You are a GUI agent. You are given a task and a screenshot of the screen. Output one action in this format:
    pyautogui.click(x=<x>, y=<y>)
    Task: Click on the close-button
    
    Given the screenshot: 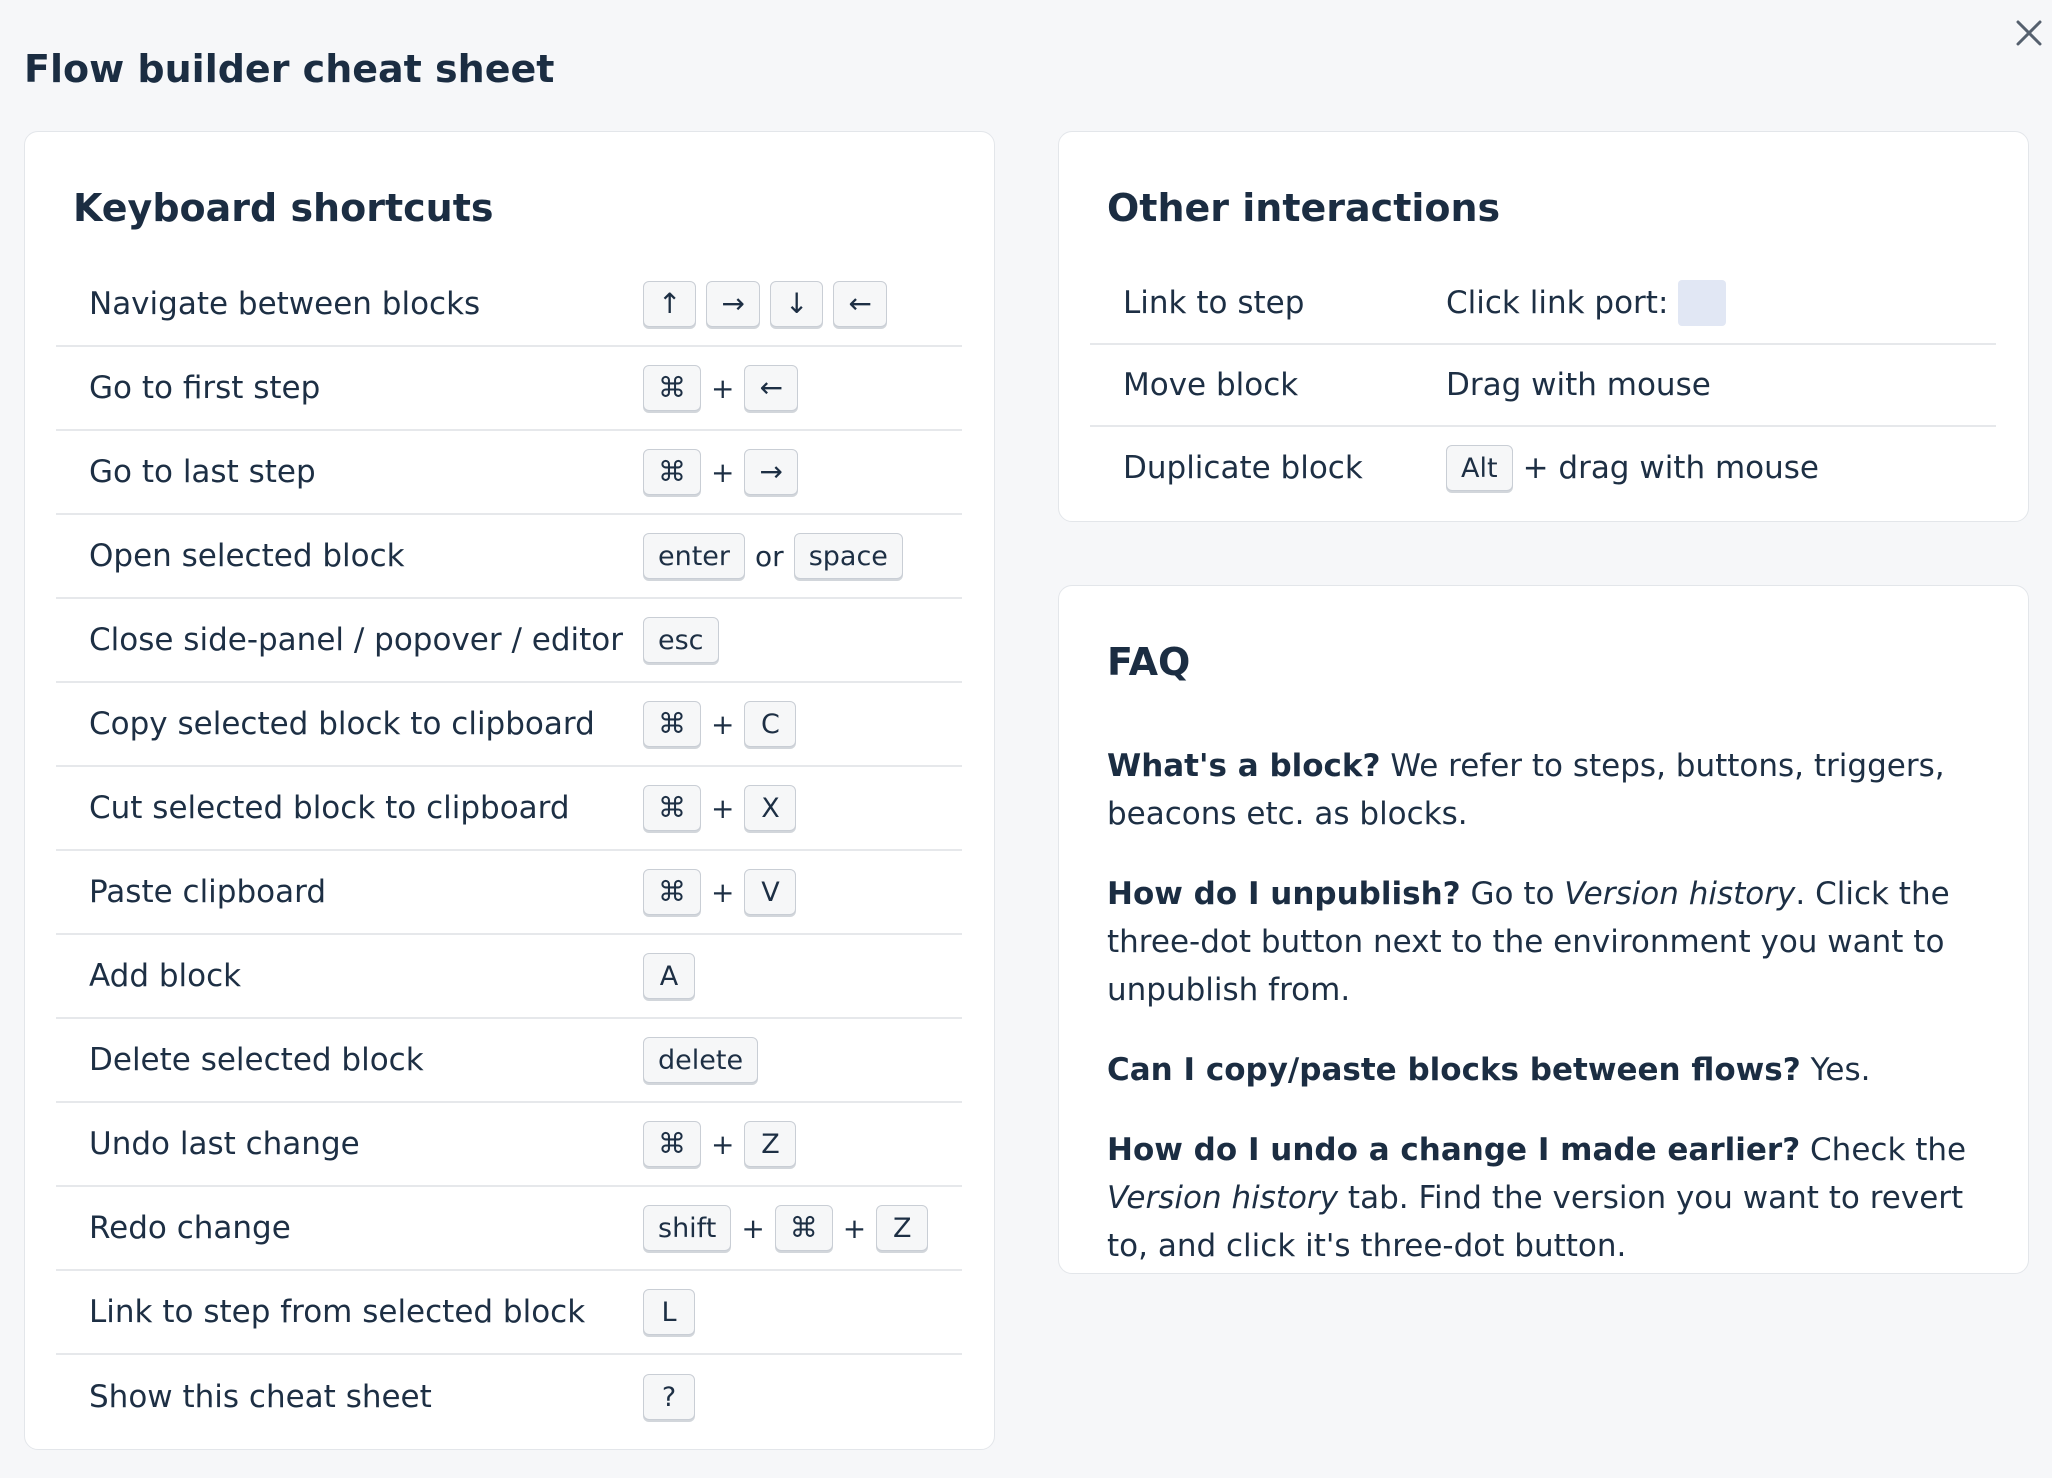 What is the action you would take?
    pyautogui.click(x=2029, y=33)
    